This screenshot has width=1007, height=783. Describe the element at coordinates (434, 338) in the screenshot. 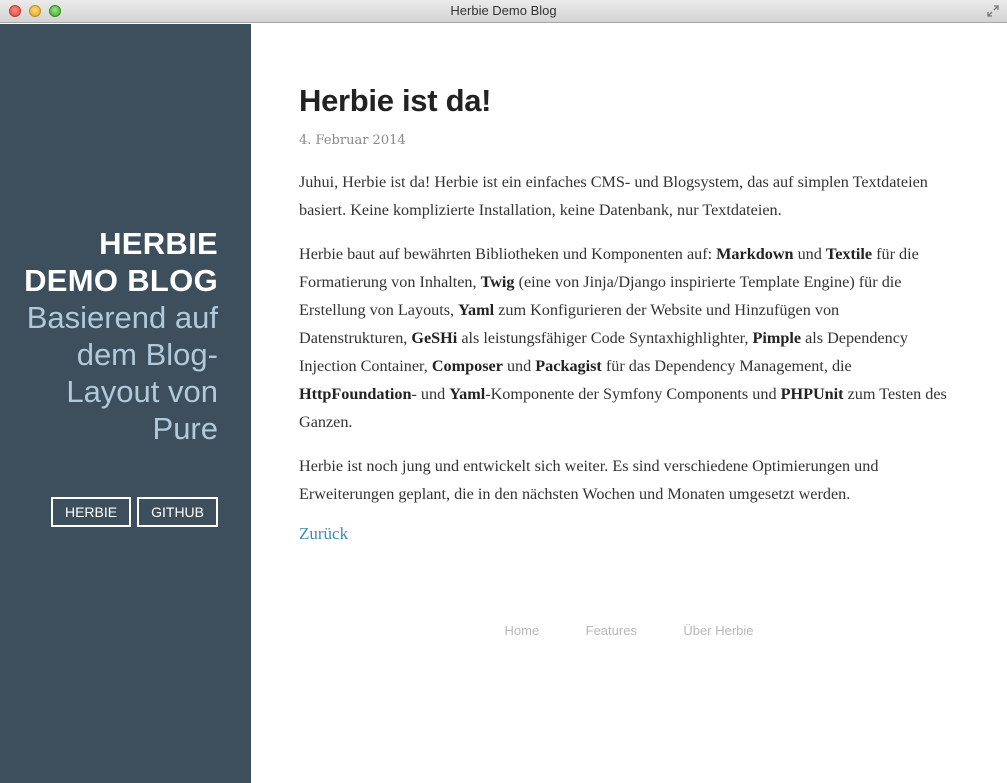

I see `bold-term: GeSHi` at that location.